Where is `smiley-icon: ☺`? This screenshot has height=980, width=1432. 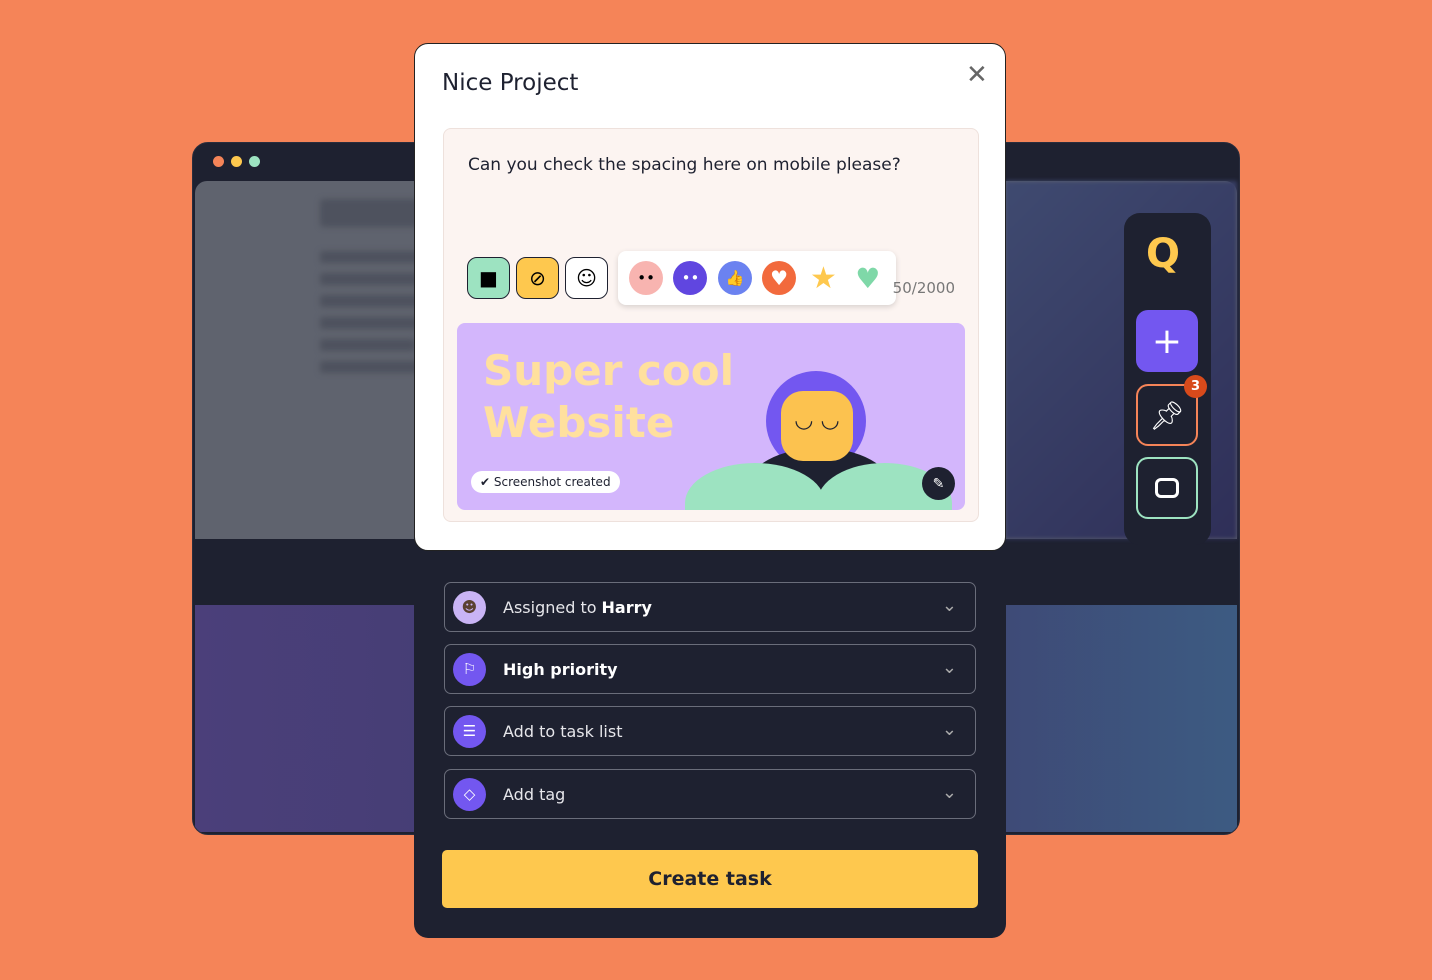
smiley-icon: ☺ is located at coordinates (586, 278).